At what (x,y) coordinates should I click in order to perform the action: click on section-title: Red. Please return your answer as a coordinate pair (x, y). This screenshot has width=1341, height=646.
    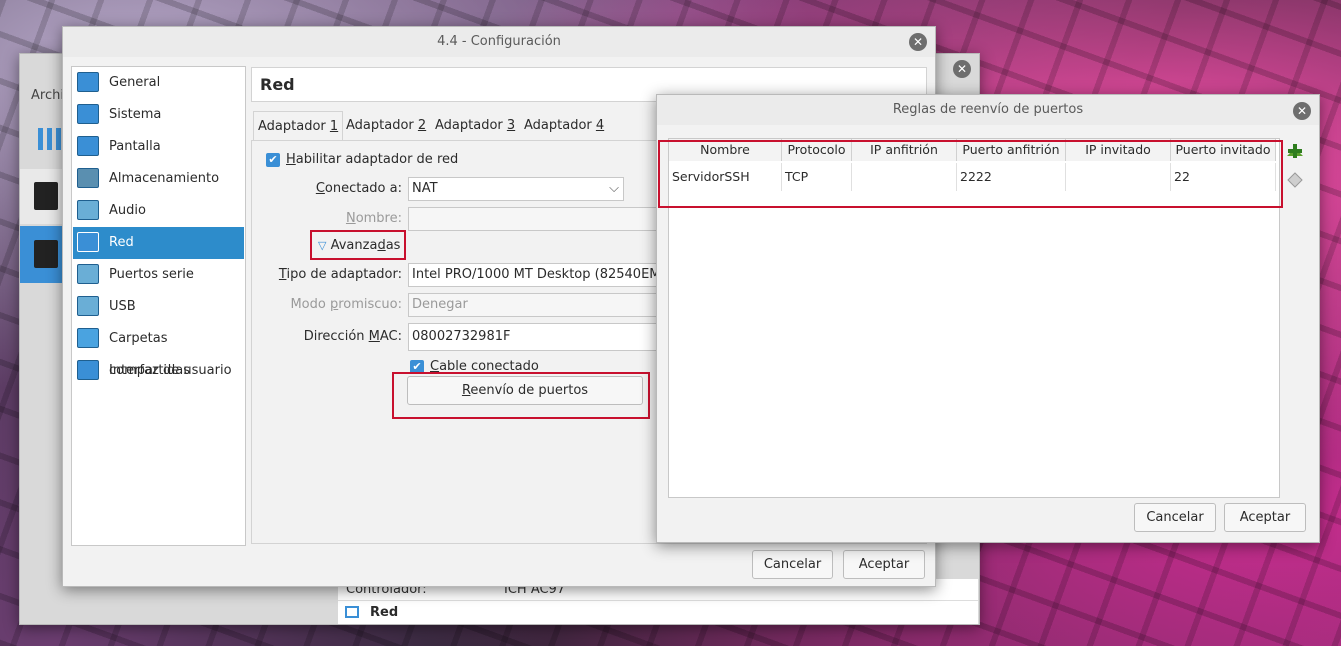
    Looking at the image, I should click on (277, 84).